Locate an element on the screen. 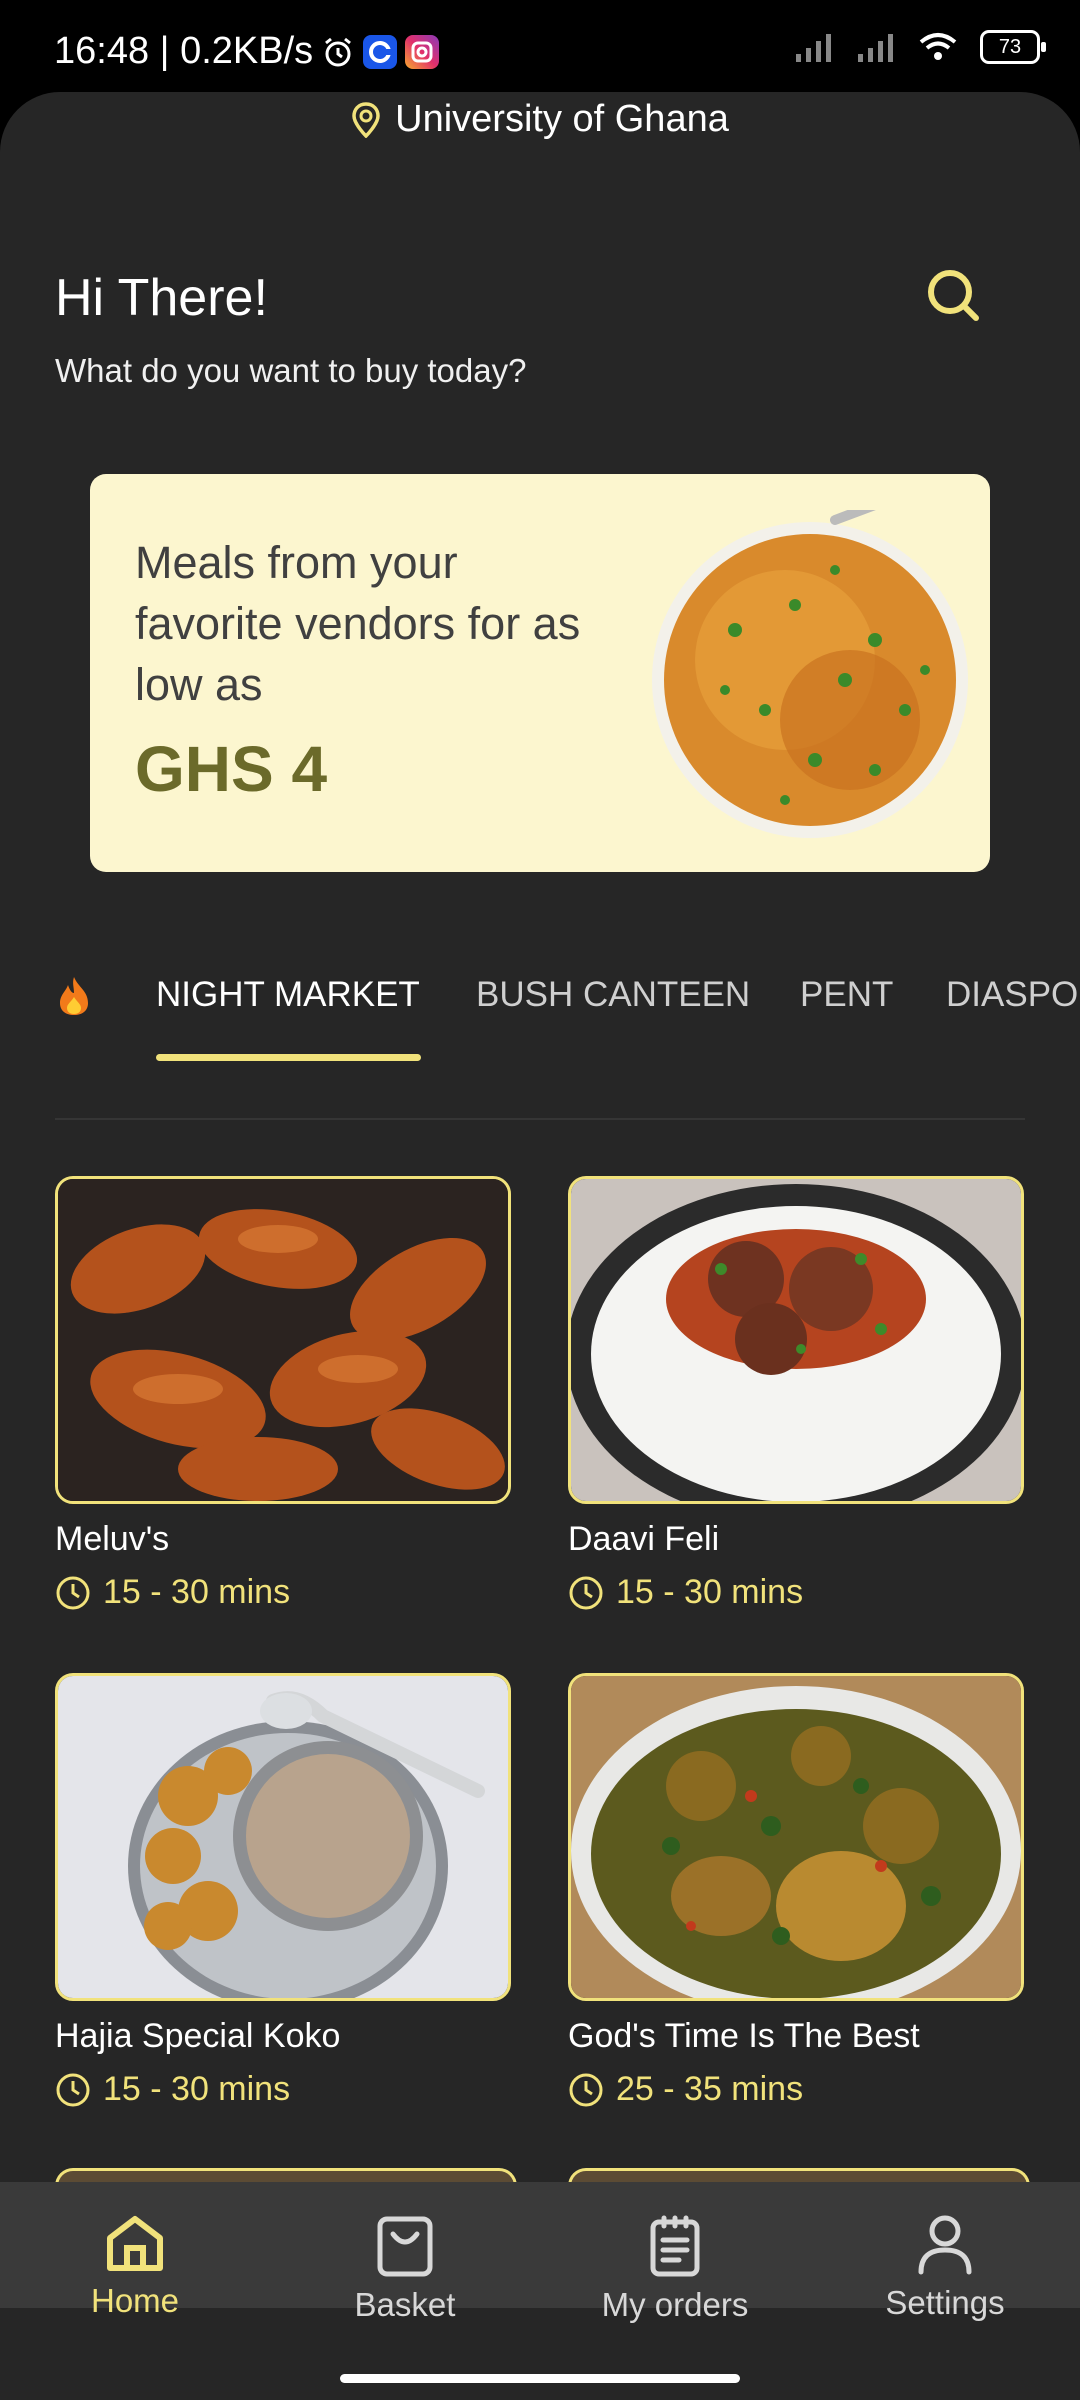 This screenshot has height=2400, width=1080. tab-pent: PENT is located at coordinates (846, 995).